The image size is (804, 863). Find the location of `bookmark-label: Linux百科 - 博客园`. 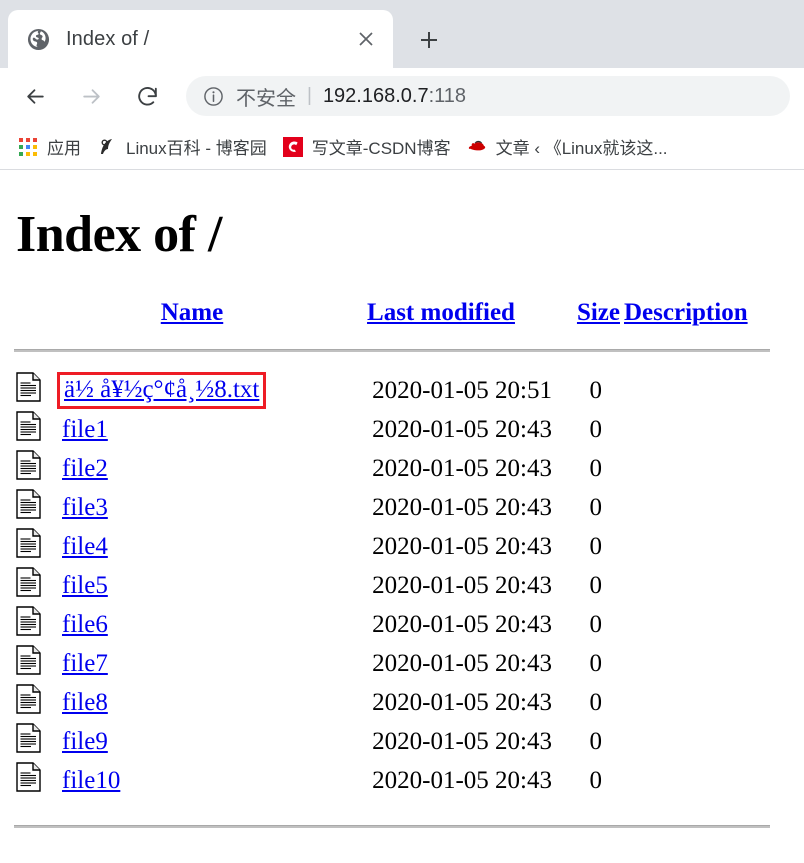

bookmark-label: Linux百科 - 博客园 is located at coordinates (196, 148).